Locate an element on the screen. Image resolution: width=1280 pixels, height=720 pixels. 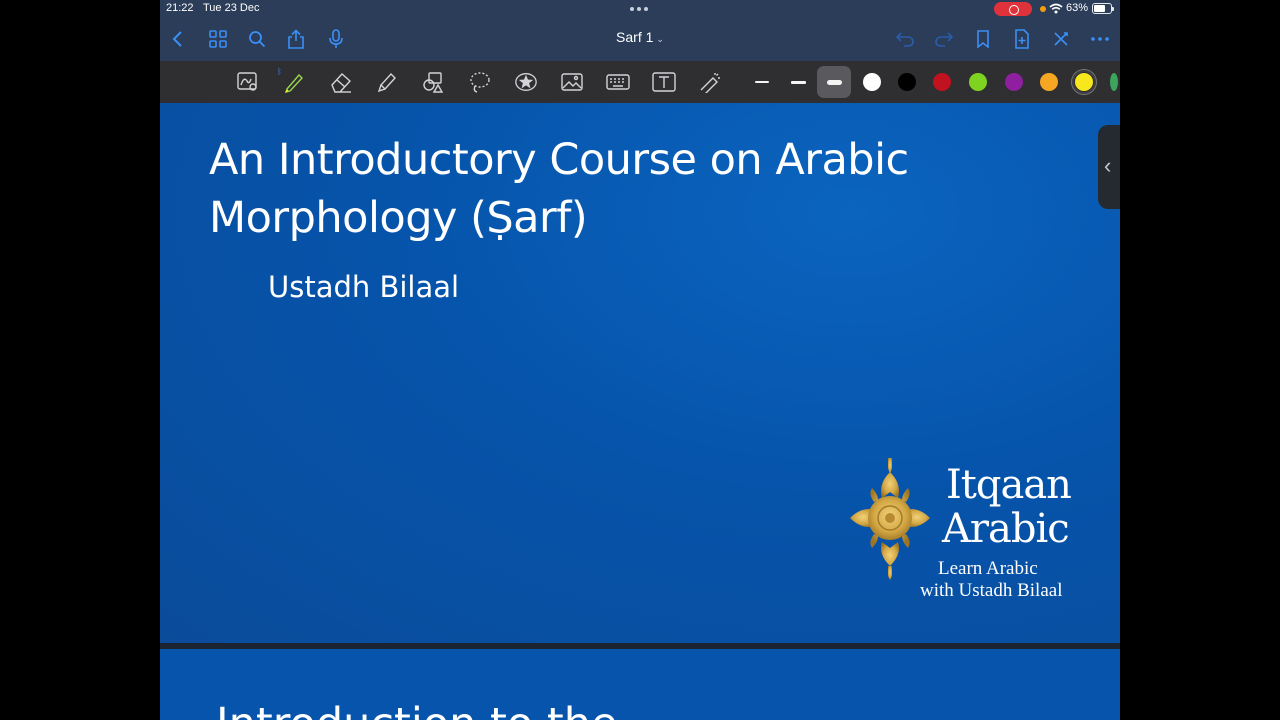
microphone-icon is located at coordinates (336, 39).